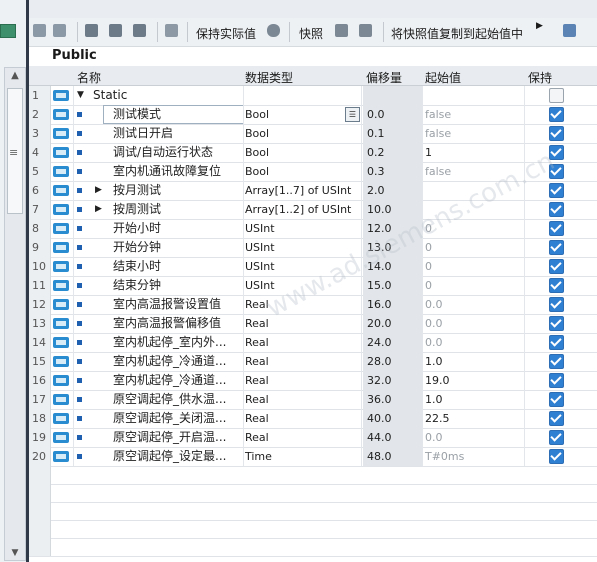 This screenshot has height=562, width=597. What do you see at coordinates (8, 31) in the screenshot?
I see `table-icon` at bounding box center [8, 31].